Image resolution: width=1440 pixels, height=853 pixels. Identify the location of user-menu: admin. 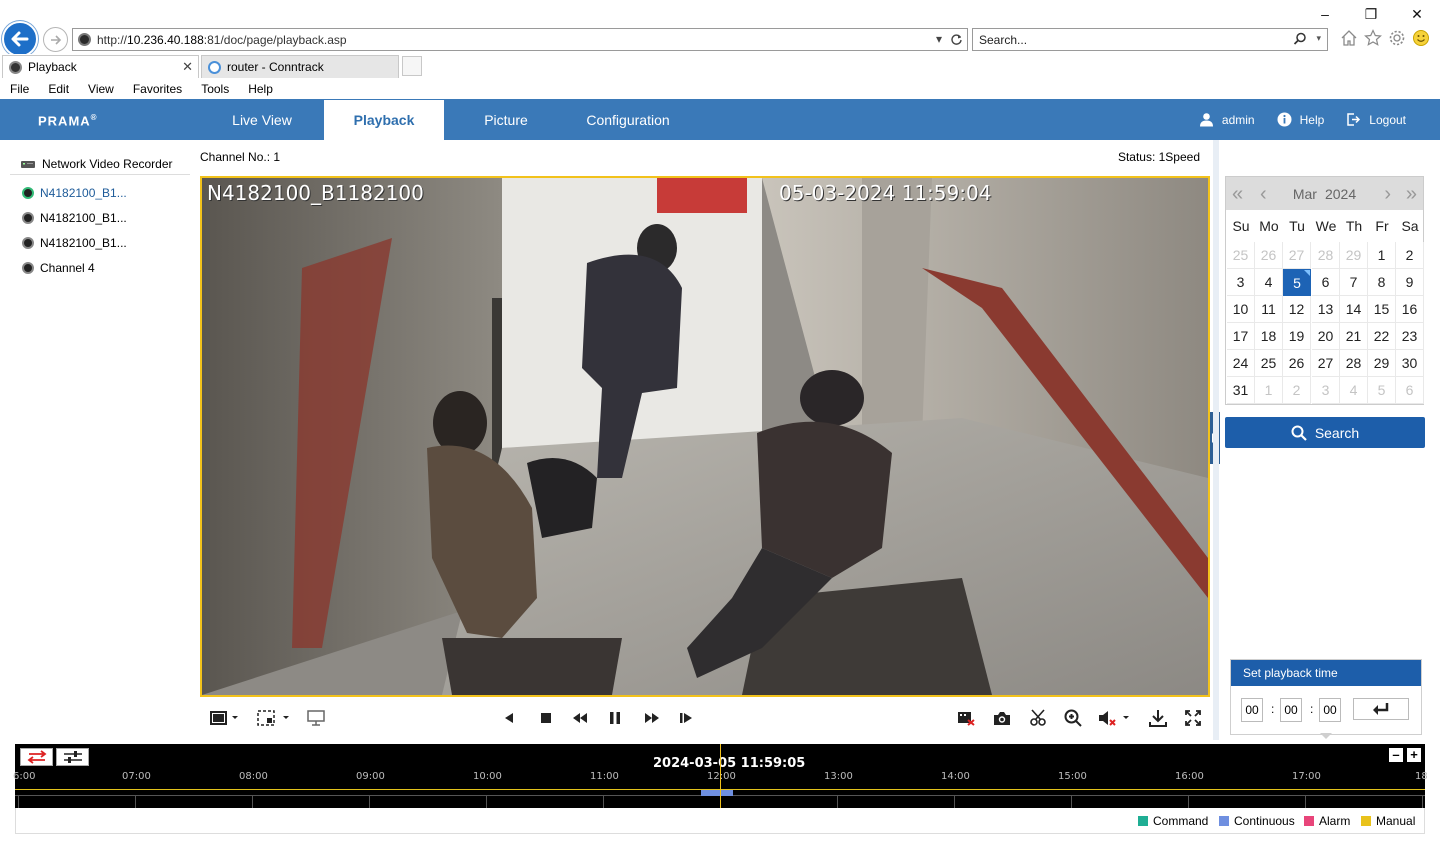
(1227, 119).